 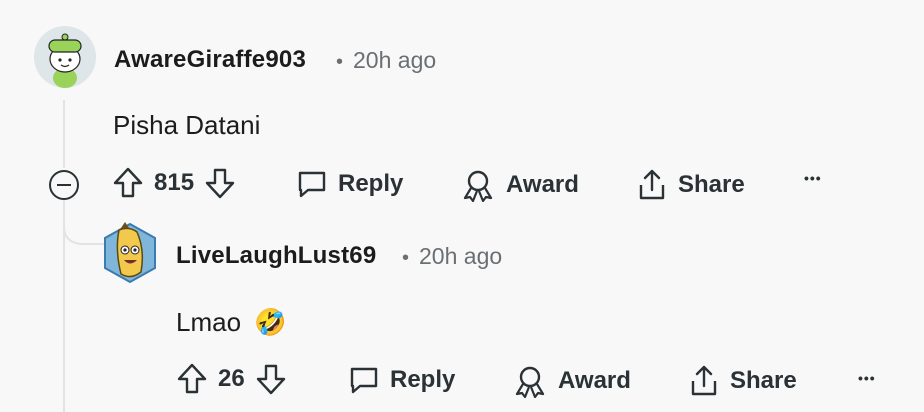 I want to click on vote-bar: 815, so click(x=174, y=183).